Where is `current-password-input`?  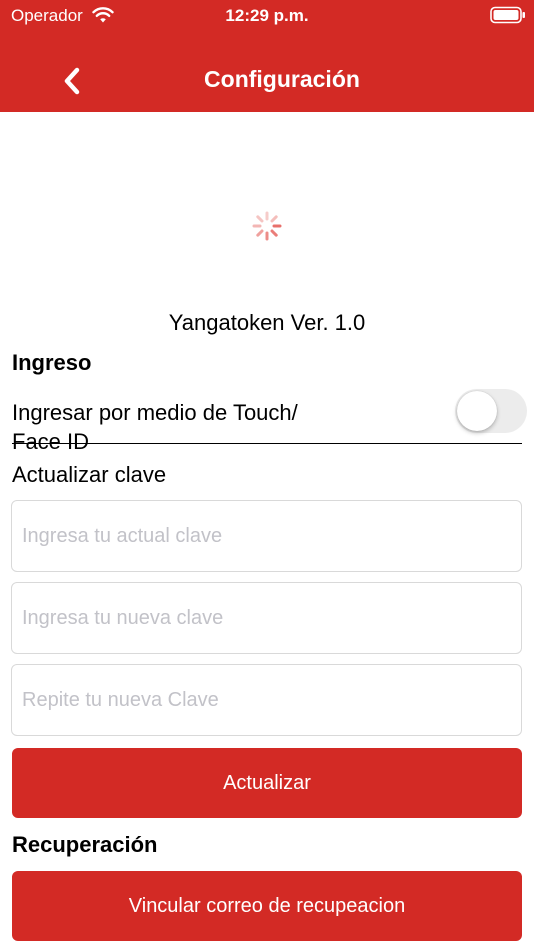
current-password-input is located at coordinates (266, 536).